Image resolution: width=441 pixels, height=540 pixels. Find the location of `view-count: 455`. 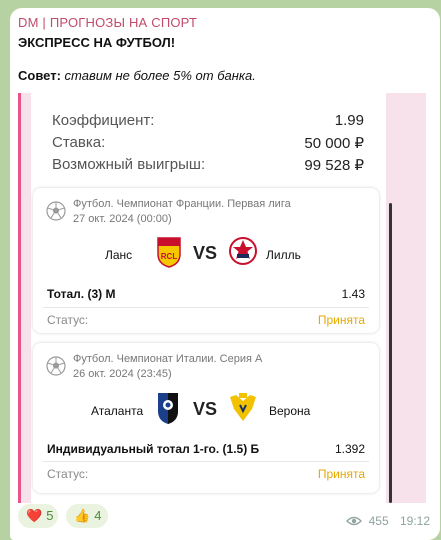

view-count: 455 is located at coordinates (378, 520).